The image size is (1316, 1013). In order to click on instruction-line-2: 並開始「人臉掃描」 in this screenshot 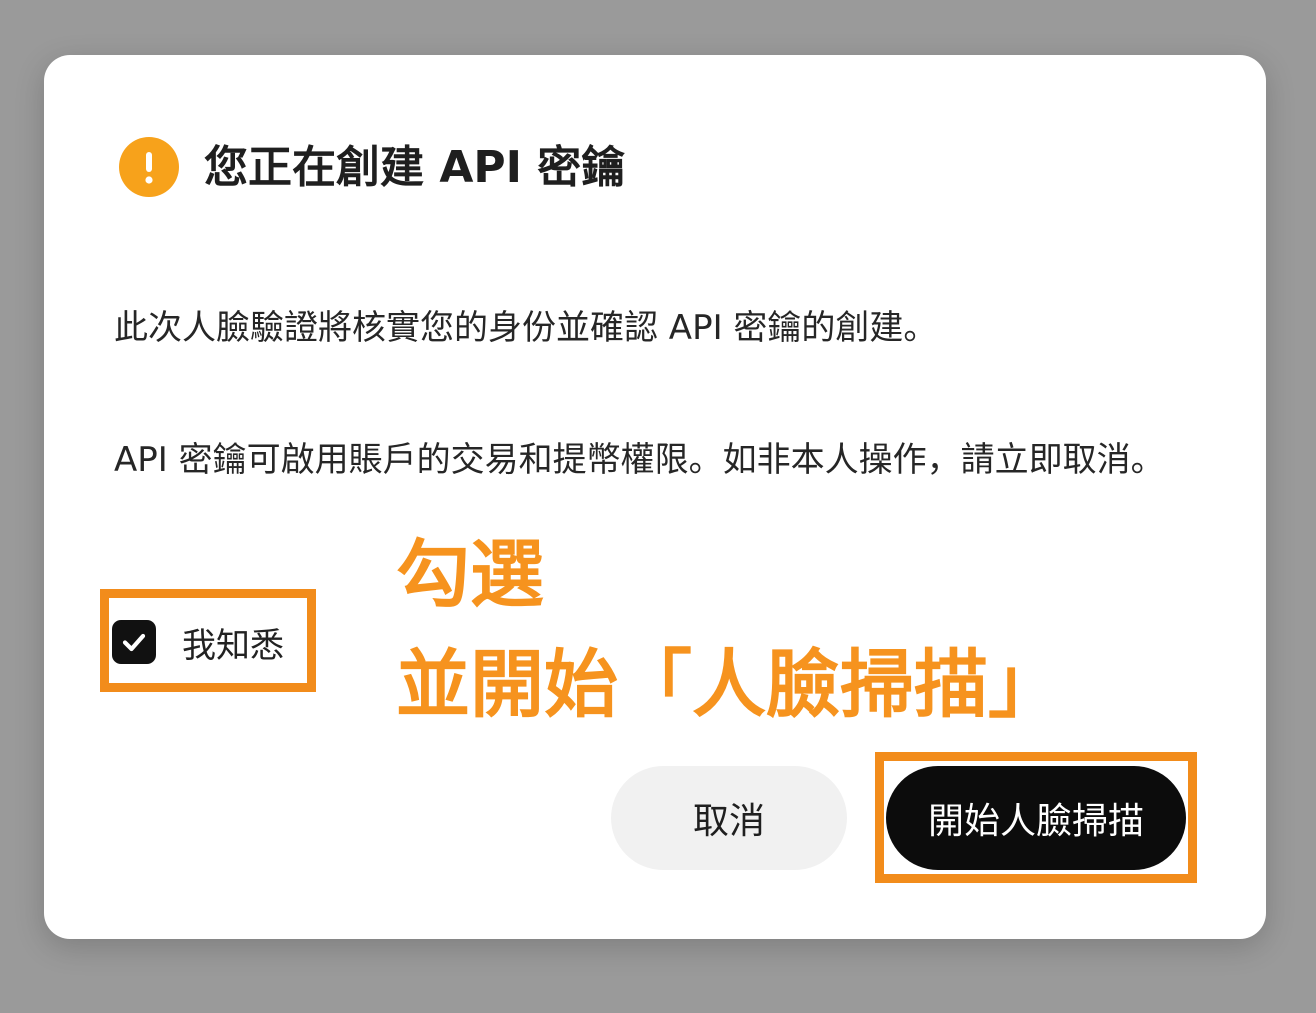, I will do `click(729, 685)`.